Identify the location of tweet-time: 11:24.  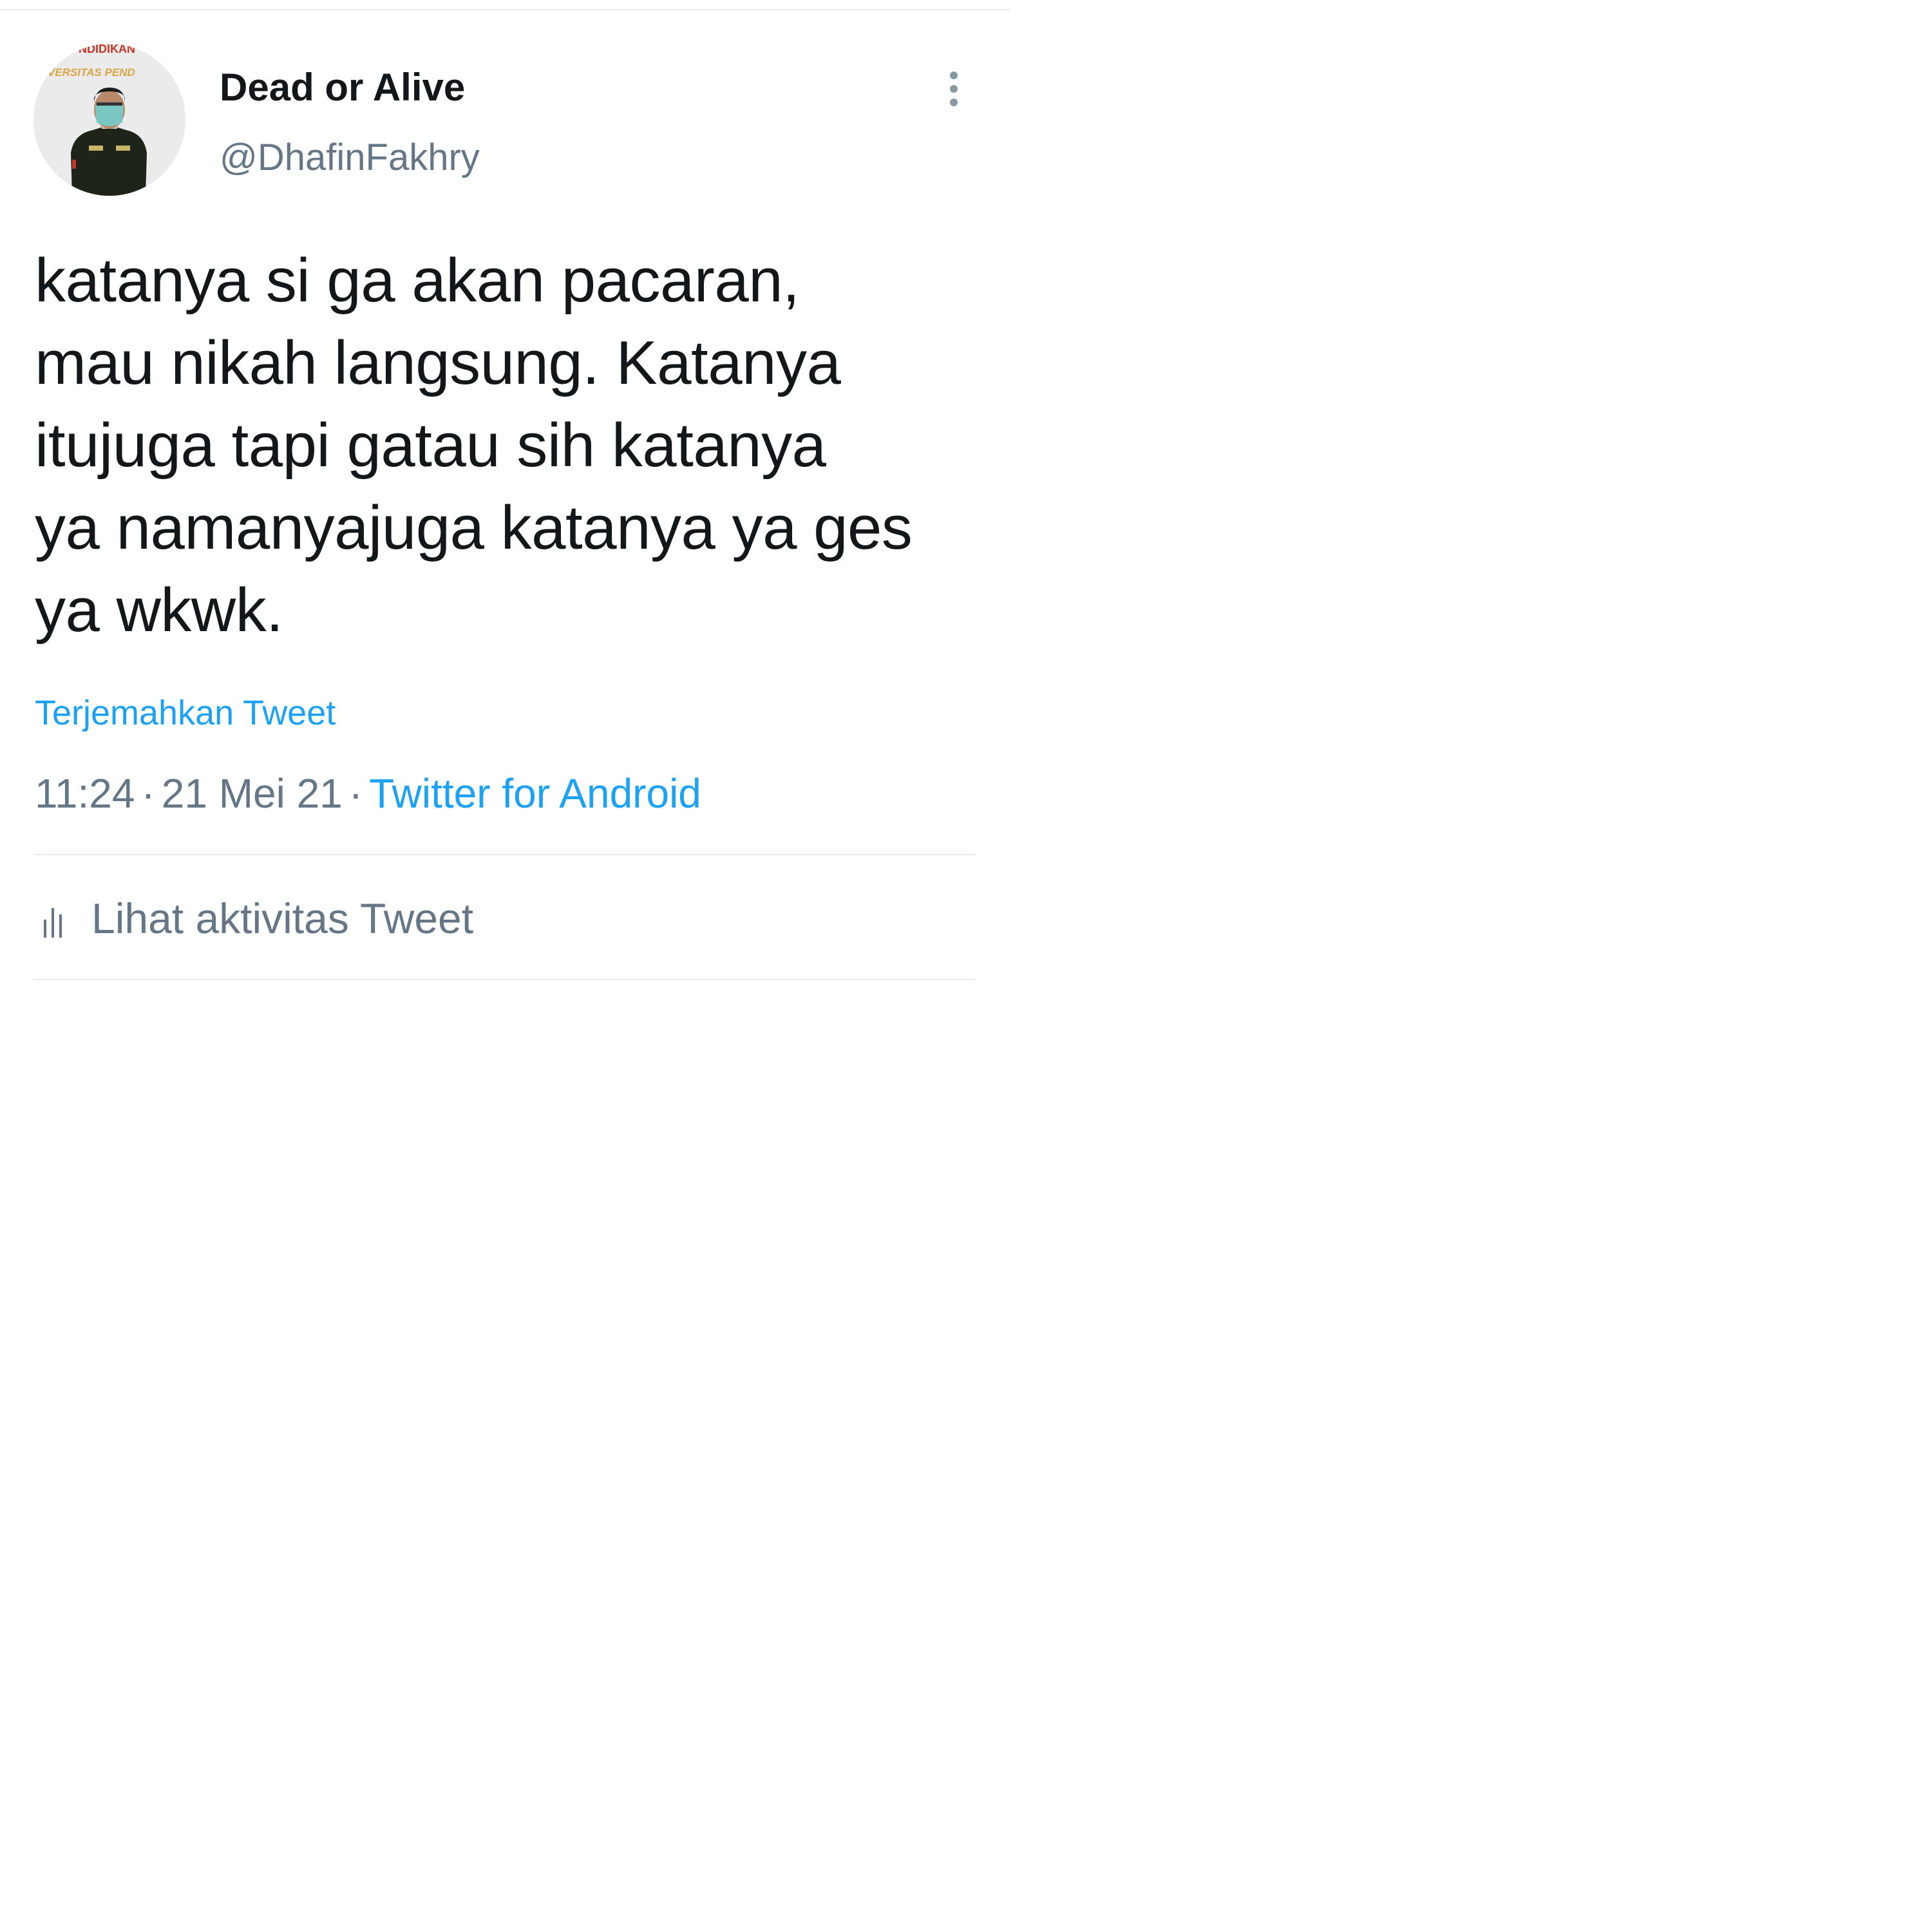
(85, 793).